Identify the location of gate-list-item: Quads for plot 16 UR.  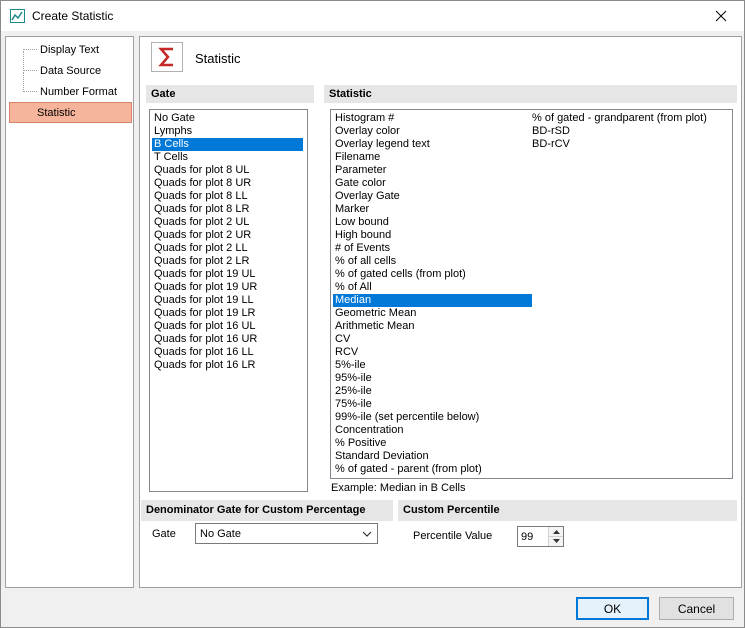
(227, 339).